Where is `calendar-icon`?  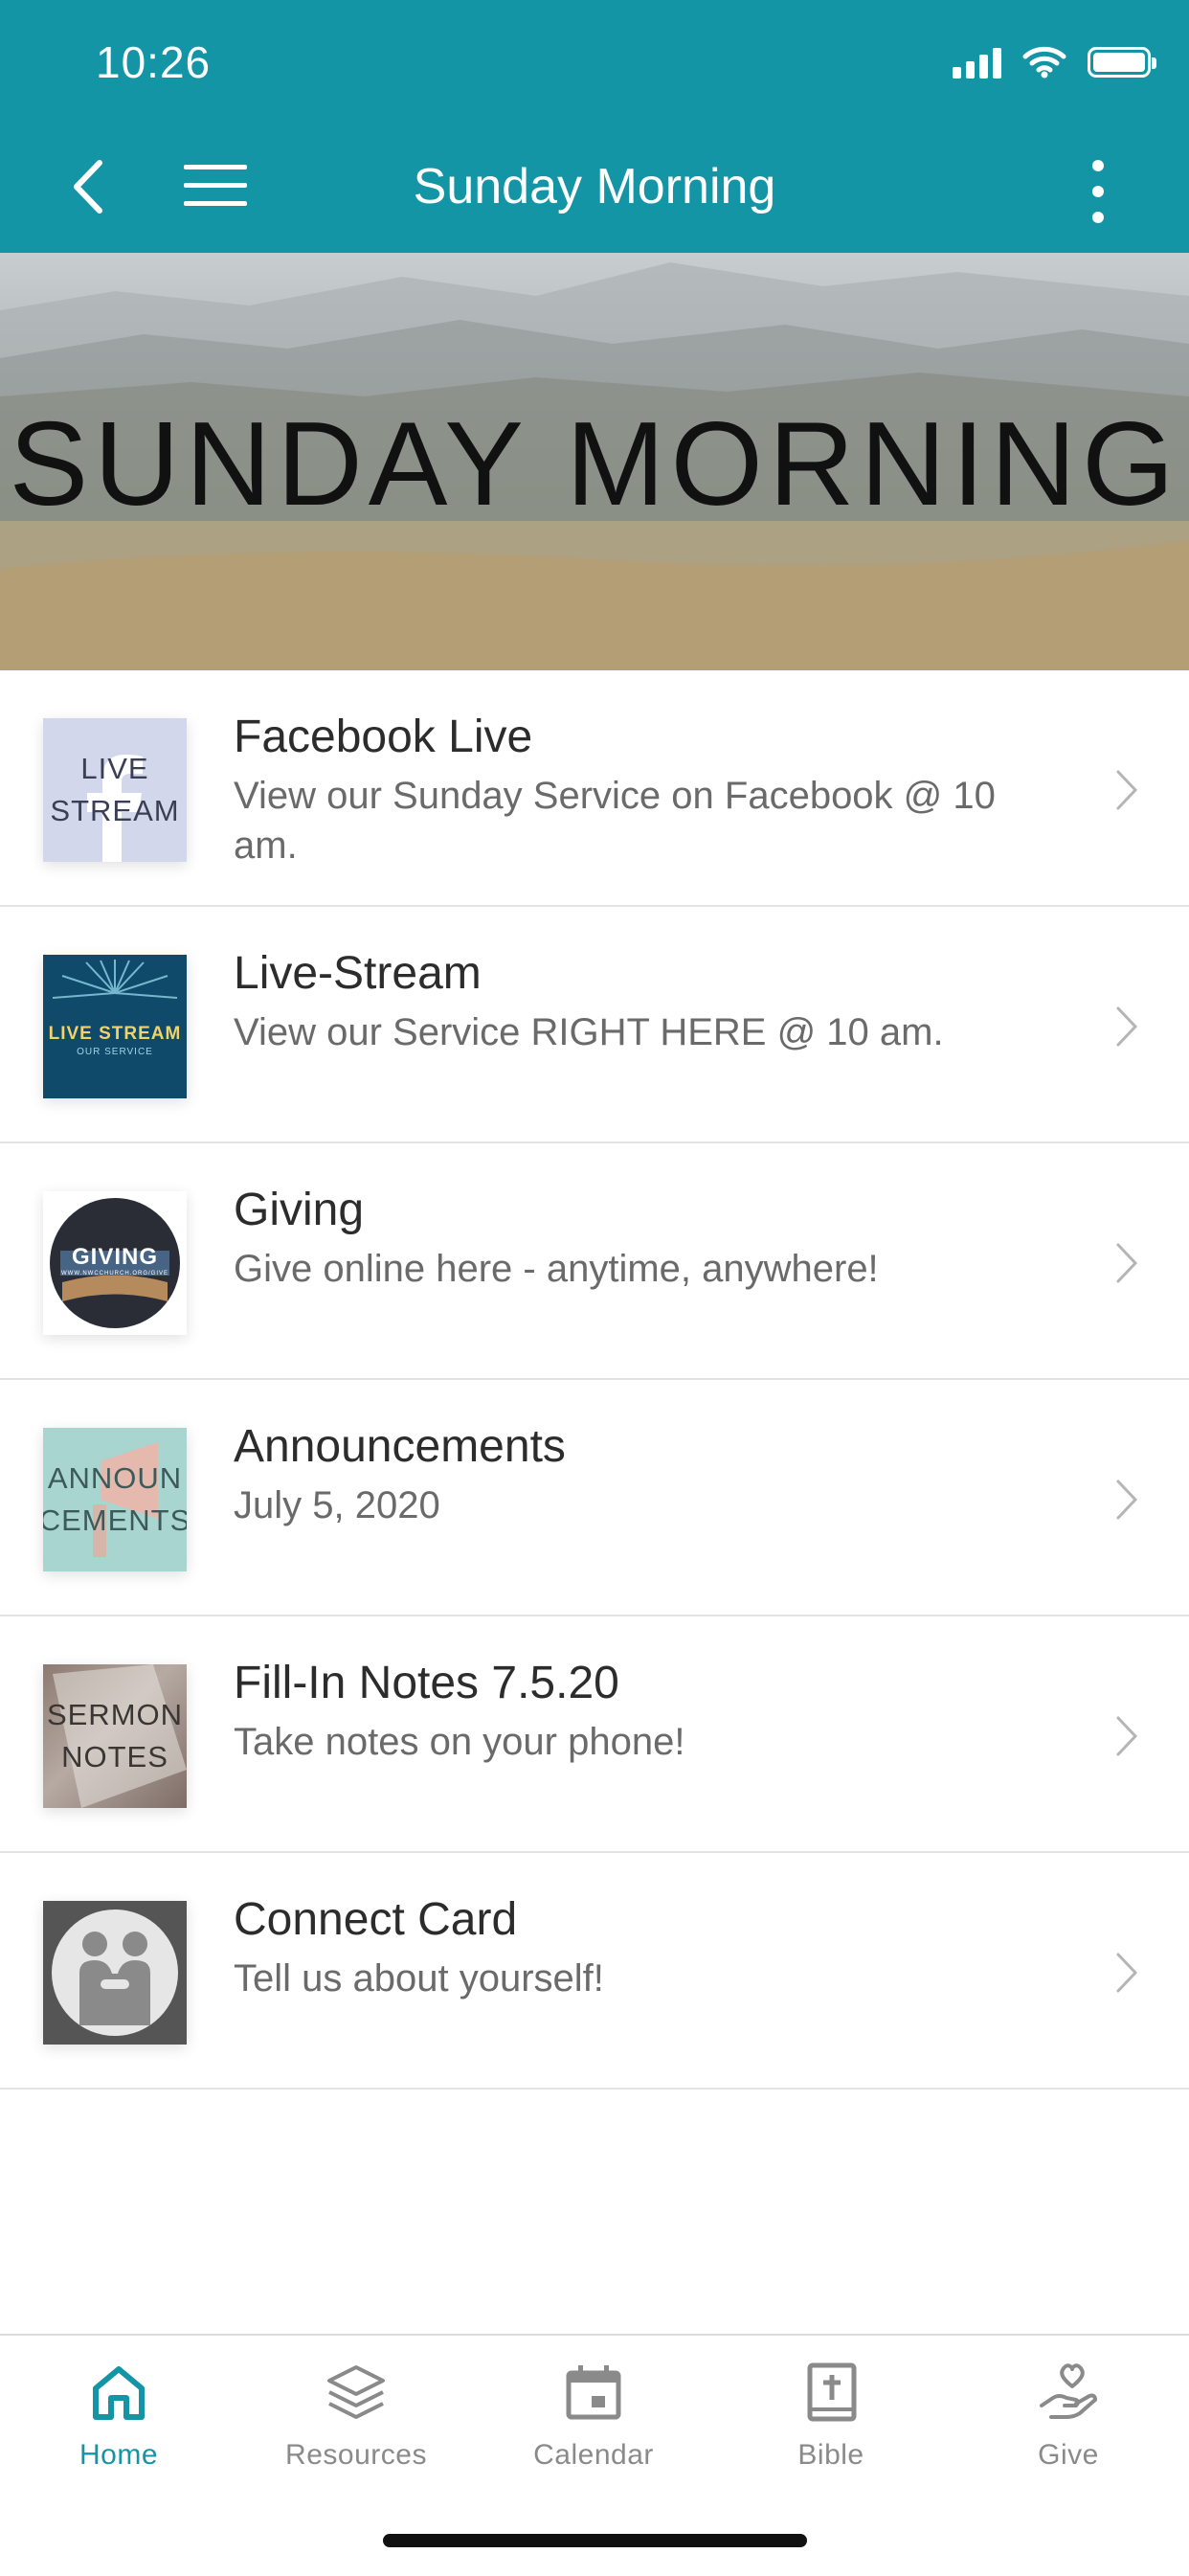 calendar-icon is located at coordinates (593, 2392).